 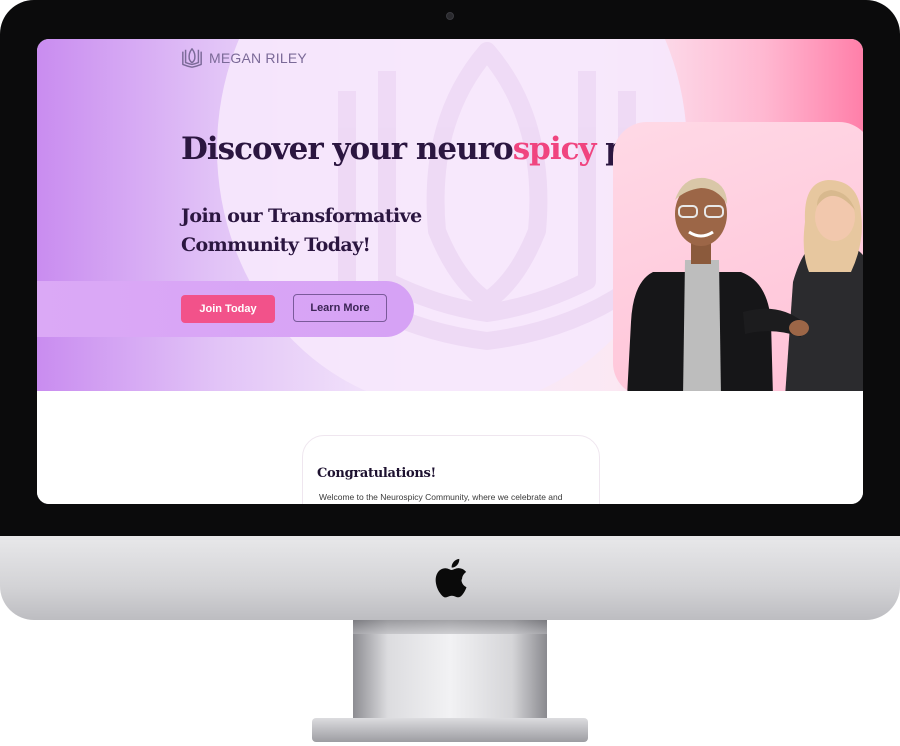 I want to click on imac-chin, so click(x=450, y=578).